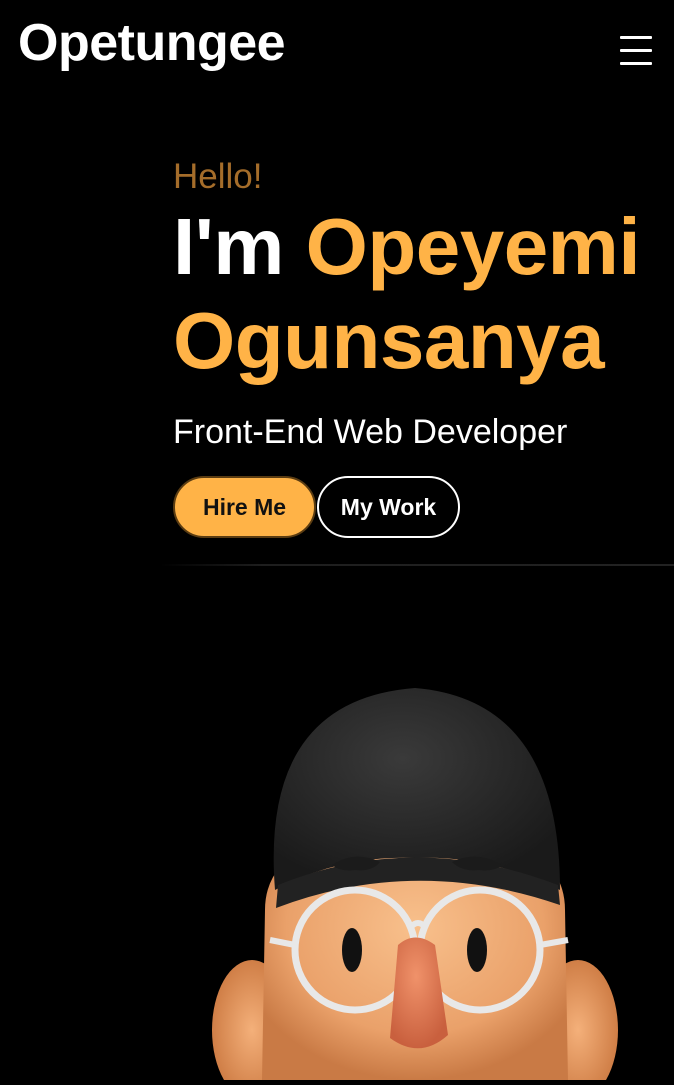 The width and height of the screenshot is (674, 1085). Describe the element at coordinates (388, 507) in the screenshot. I see `my-work-button: My Work` at that location.